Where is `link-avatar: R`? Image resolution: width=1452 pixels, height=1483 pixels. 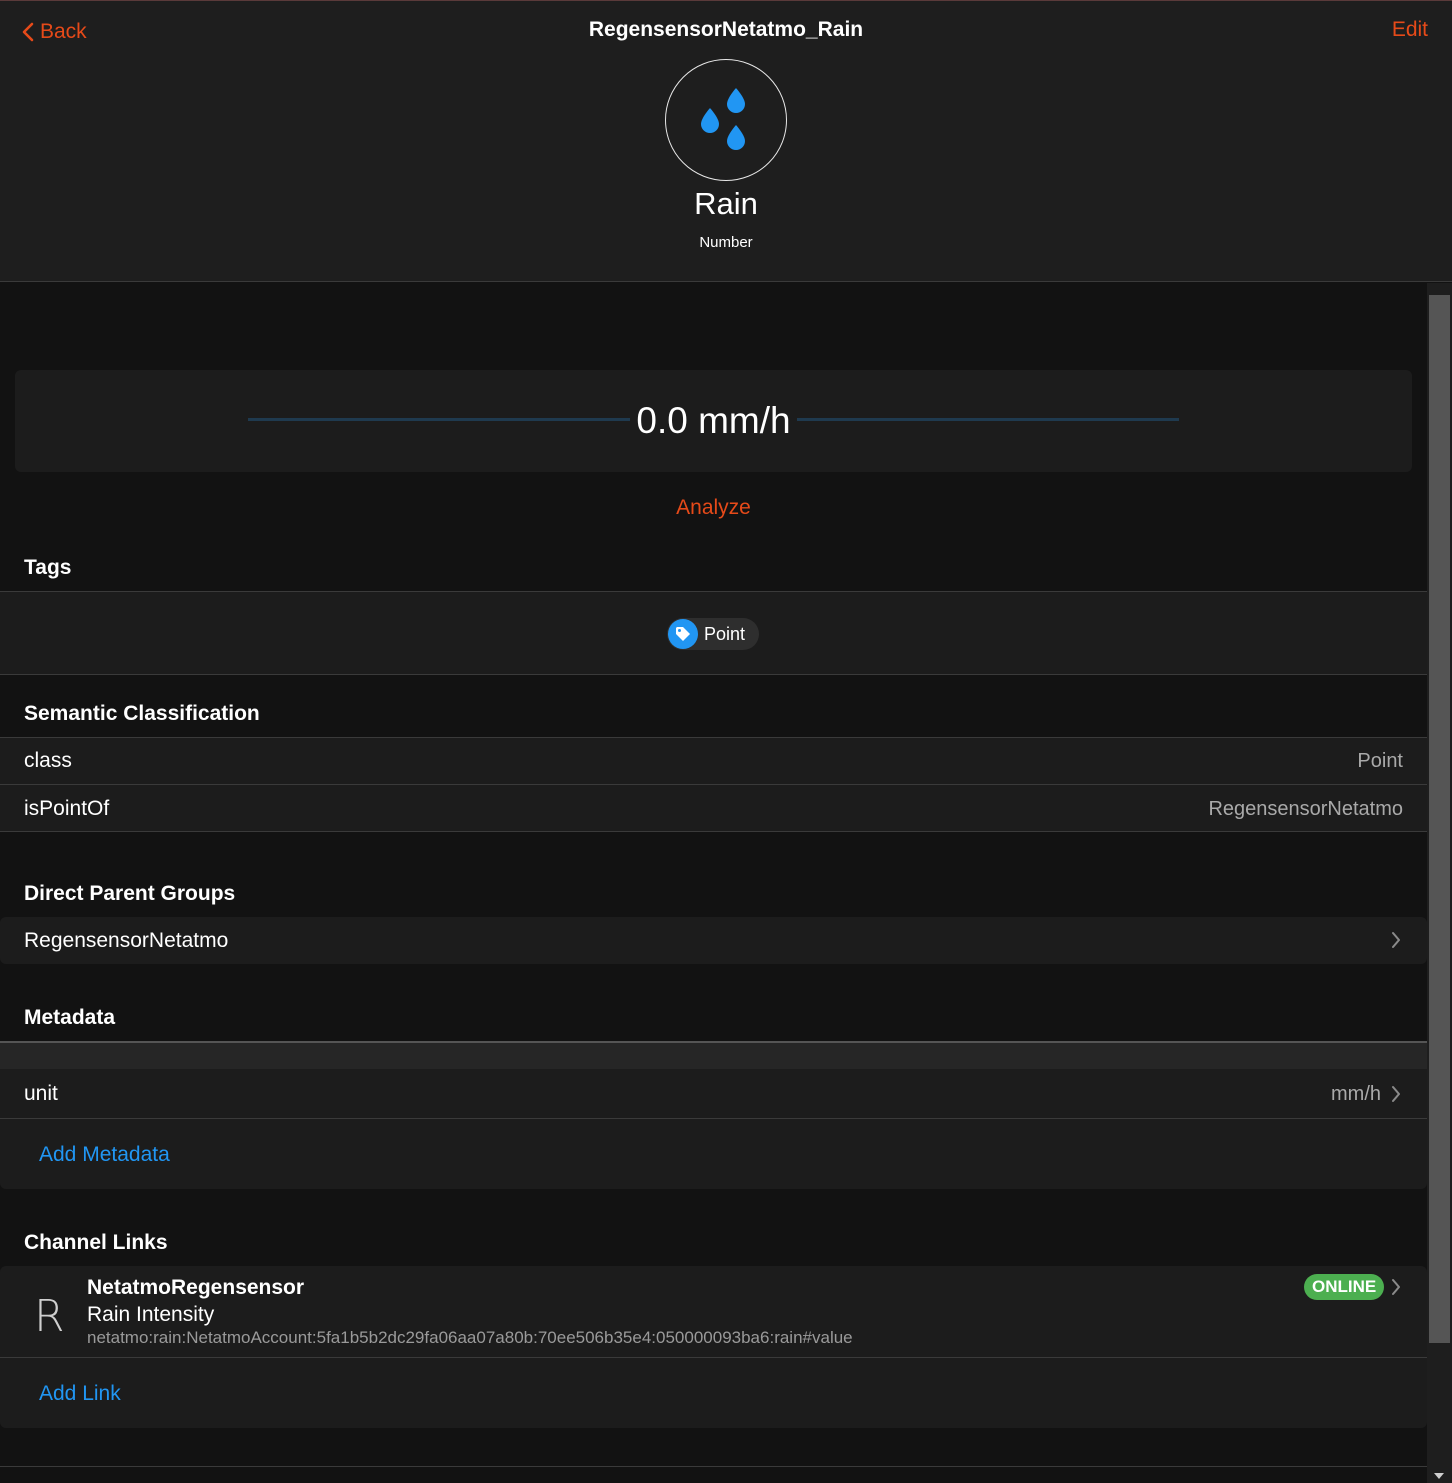
link-avatar: R is located at coordinates (49, 1316).